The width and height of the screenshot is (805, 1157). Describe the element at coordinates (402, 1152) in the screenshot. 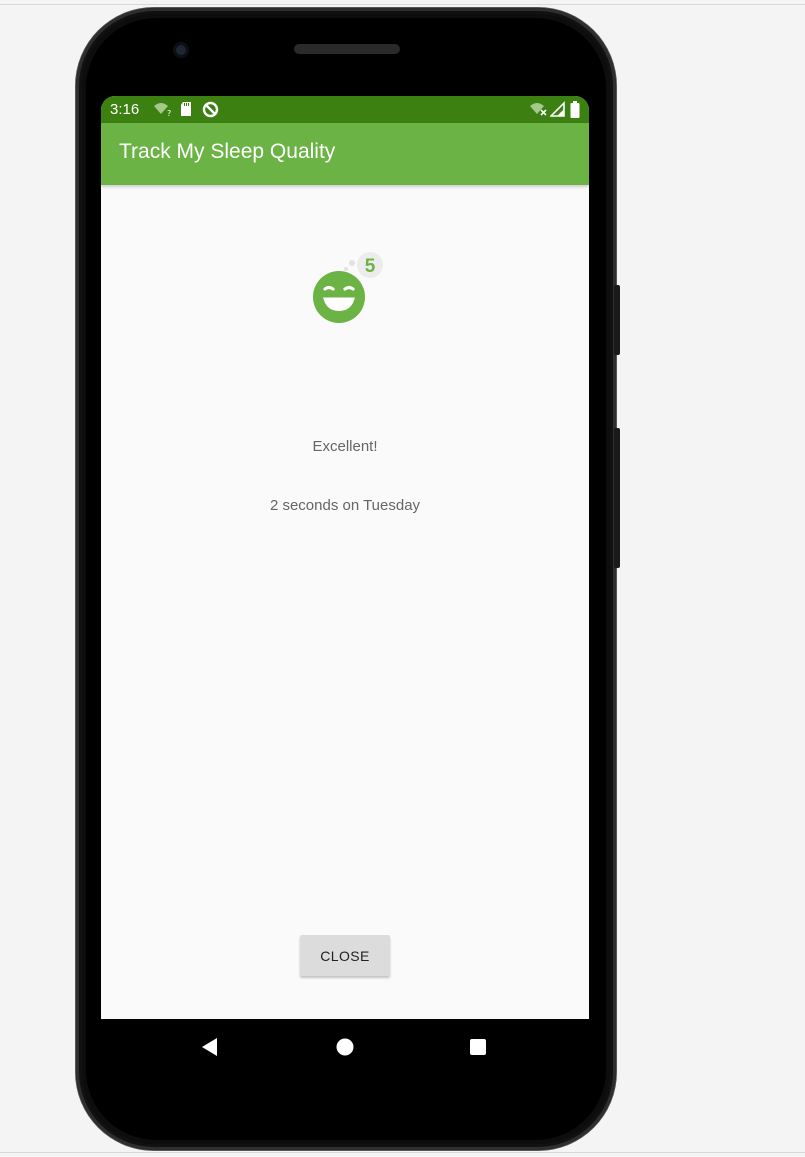

I see `window-bottom-divider` at that location.